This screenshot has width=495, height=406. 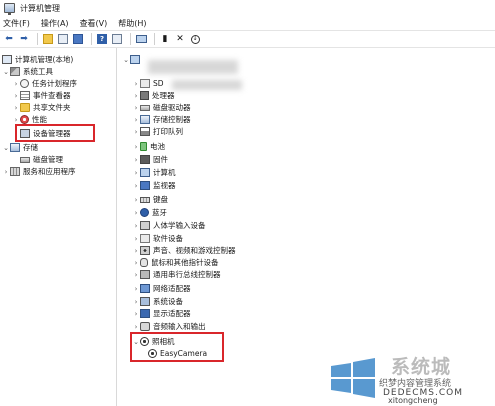 What do you see at coordinates (165, 39) in the screenshot?
I see `enable-device-icon: ▮` at bounding box center [165, 39].